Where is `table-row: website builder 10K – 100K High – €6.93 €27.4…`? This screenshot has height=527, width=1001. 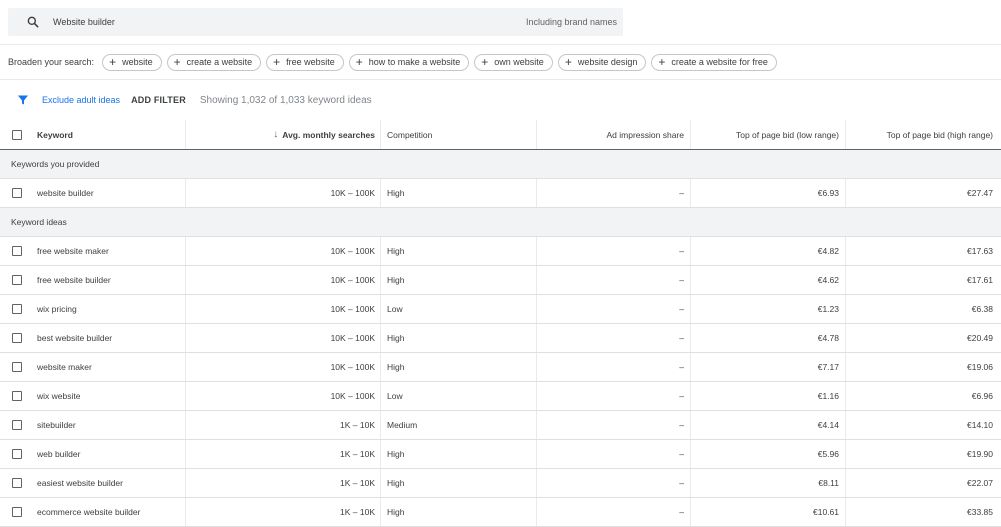
table-row: website builder 10K – 100K High – €6.93 €27.4… is located at coordinates (500, 193).